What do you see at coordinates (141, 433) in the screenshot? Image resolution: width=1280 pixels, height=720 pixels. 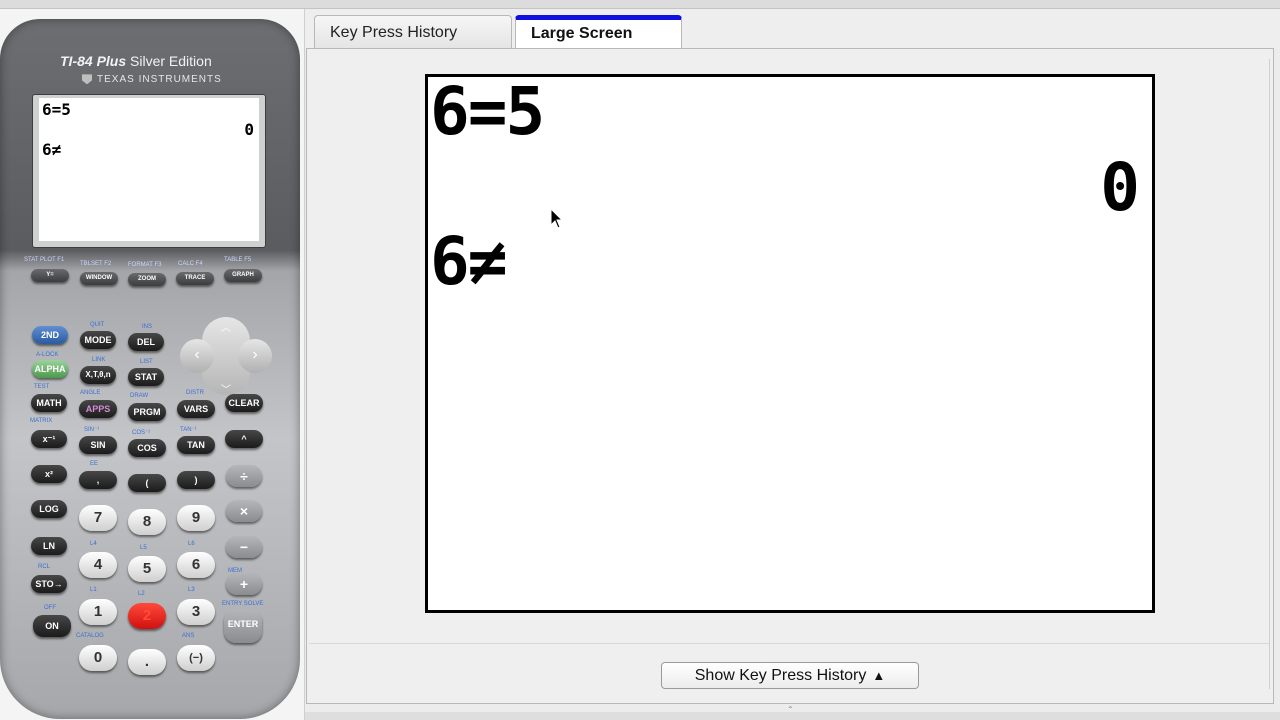 I see `cos-inv-label: COS⁻¹` at bounding box center [141, 433].